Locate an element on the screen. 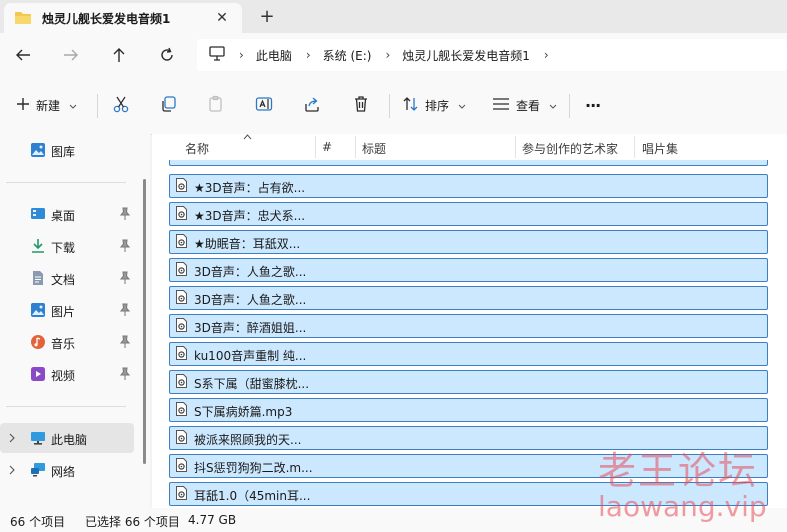 This screenshot has width=787, height=532. sidebar-item-downloads: 下载 is located at coordinates (67, 246).